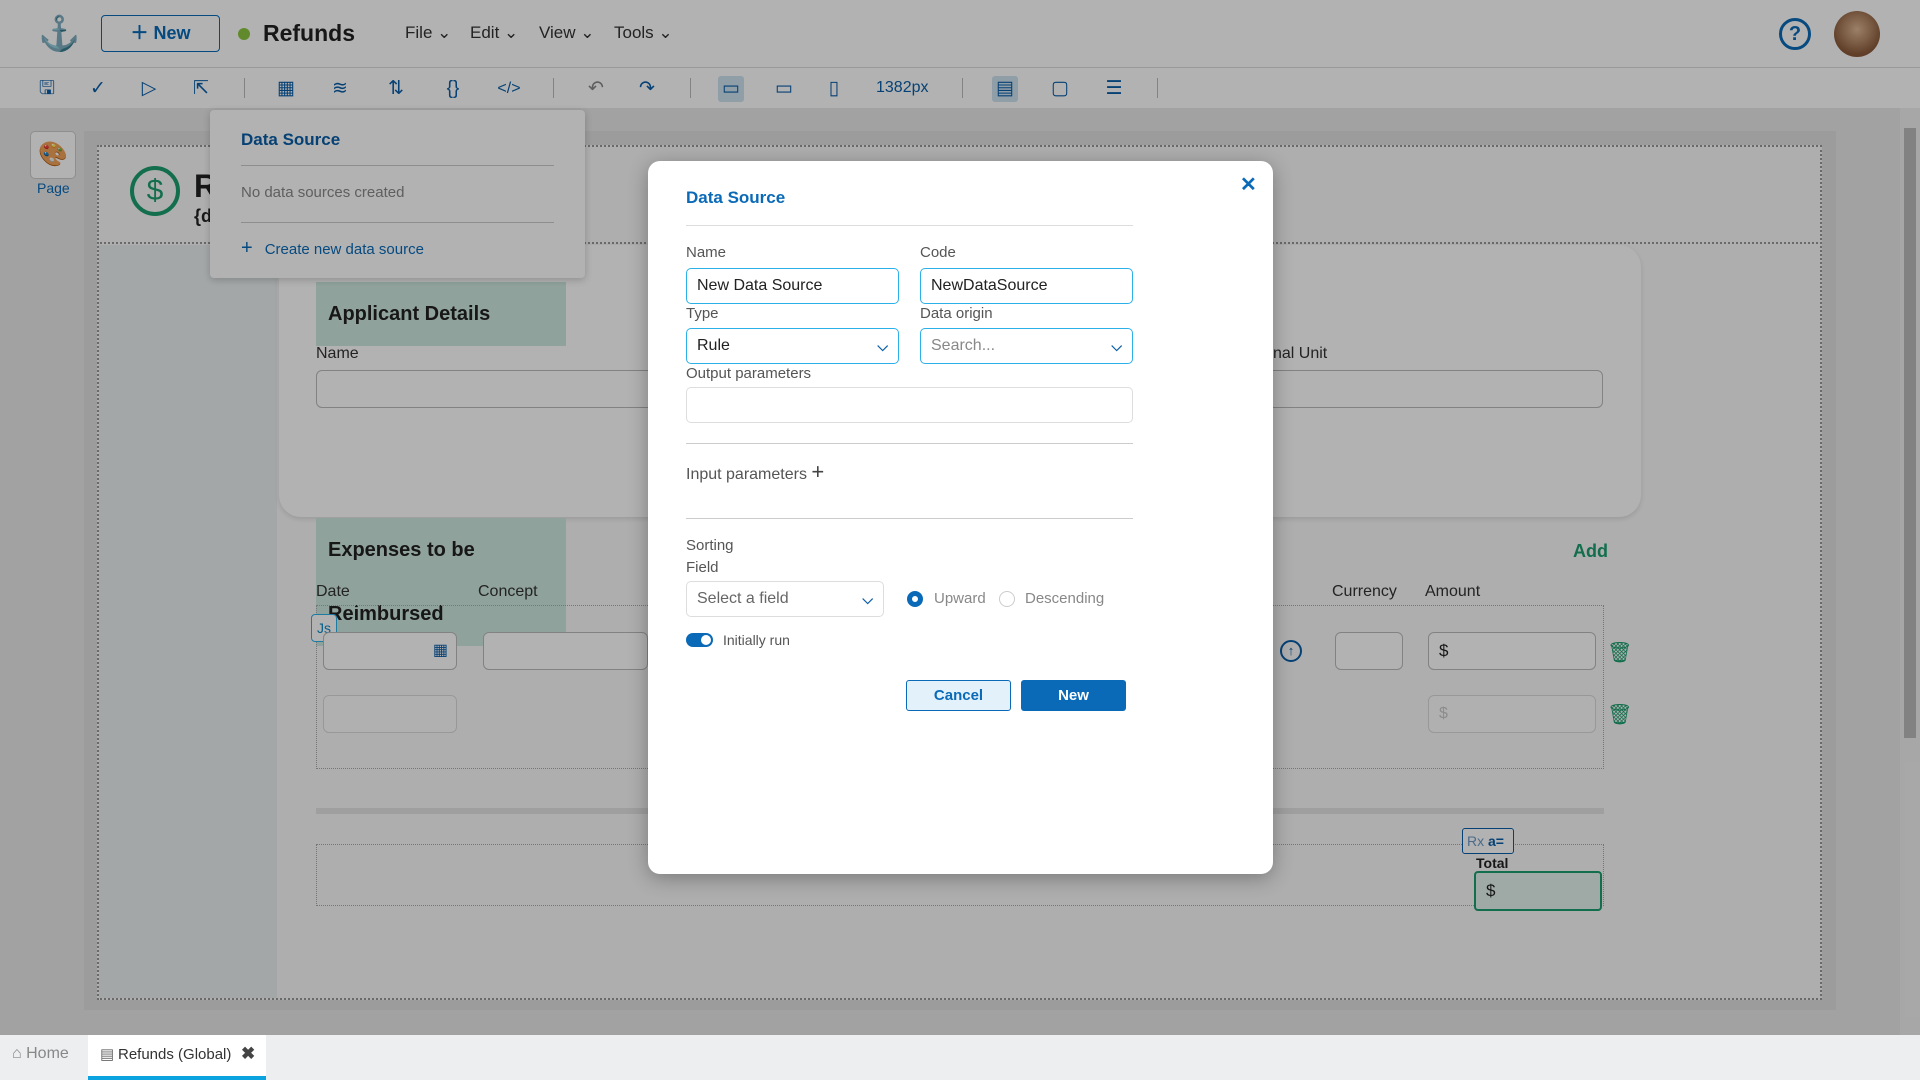  What do you see at coordinates (1248, 184) in the screenshot?
I see `close-icon: ✕` at bounding box center [1248, 184].